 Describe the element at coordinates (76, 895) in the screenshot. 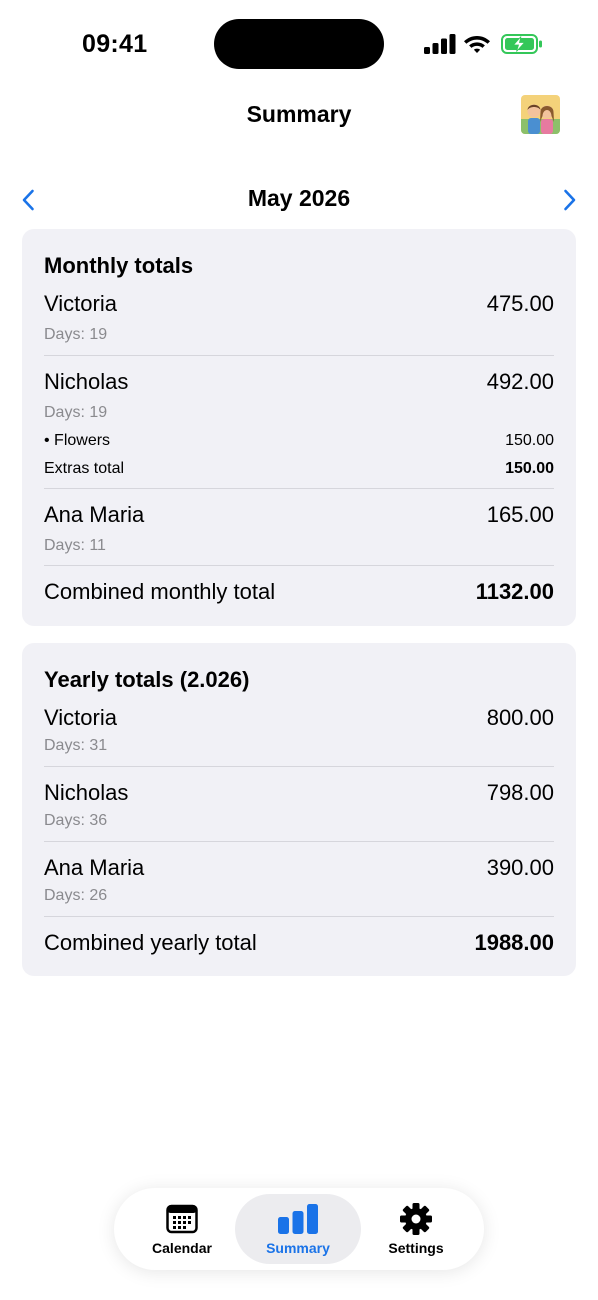

I see `person-days: Days: 26` at that location.